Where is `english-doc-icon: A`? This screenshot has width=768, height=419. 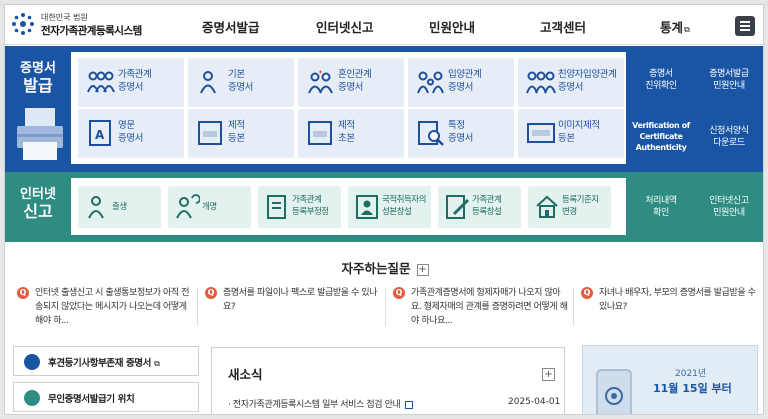 english-doc-icon: A is located at coordinates (100, 133).